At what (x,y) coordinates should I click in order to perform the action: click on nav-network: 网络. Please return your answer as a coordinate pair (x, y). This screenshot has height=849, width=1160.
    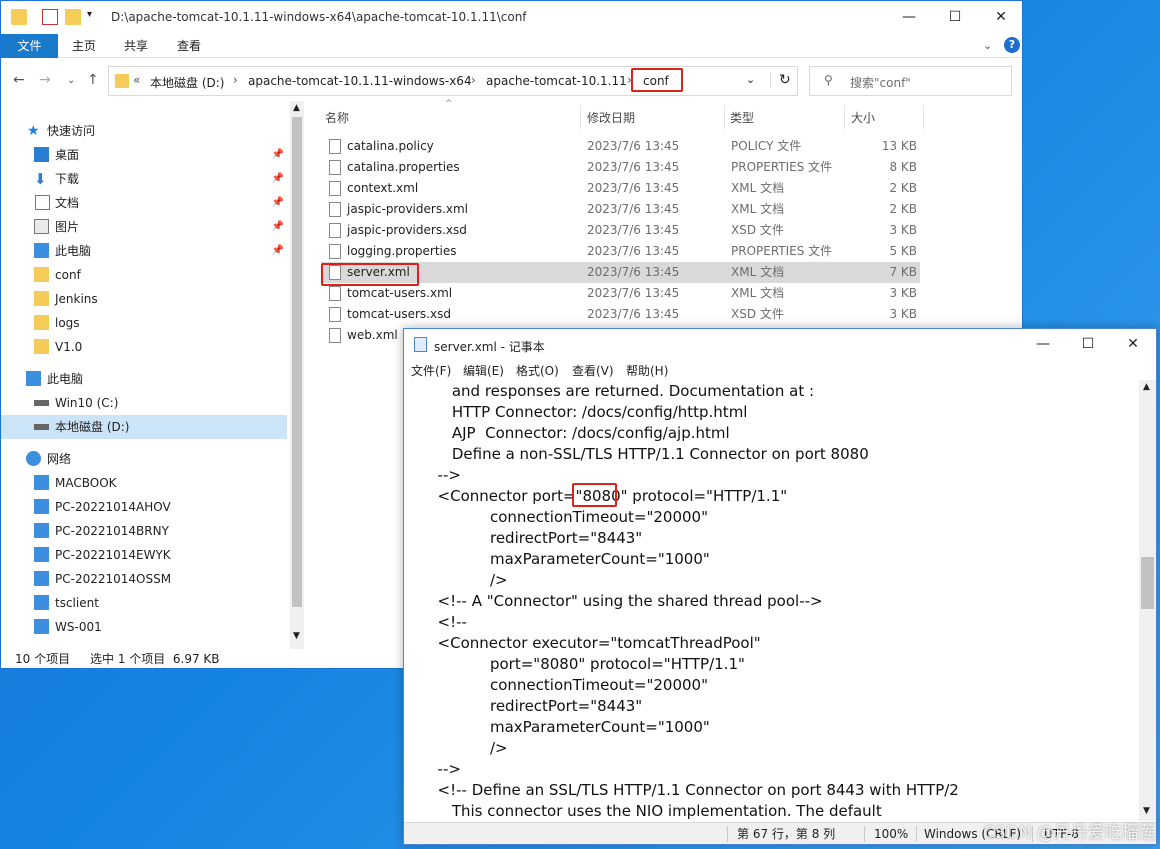
    Looking at the image, I should click on (144, 459).